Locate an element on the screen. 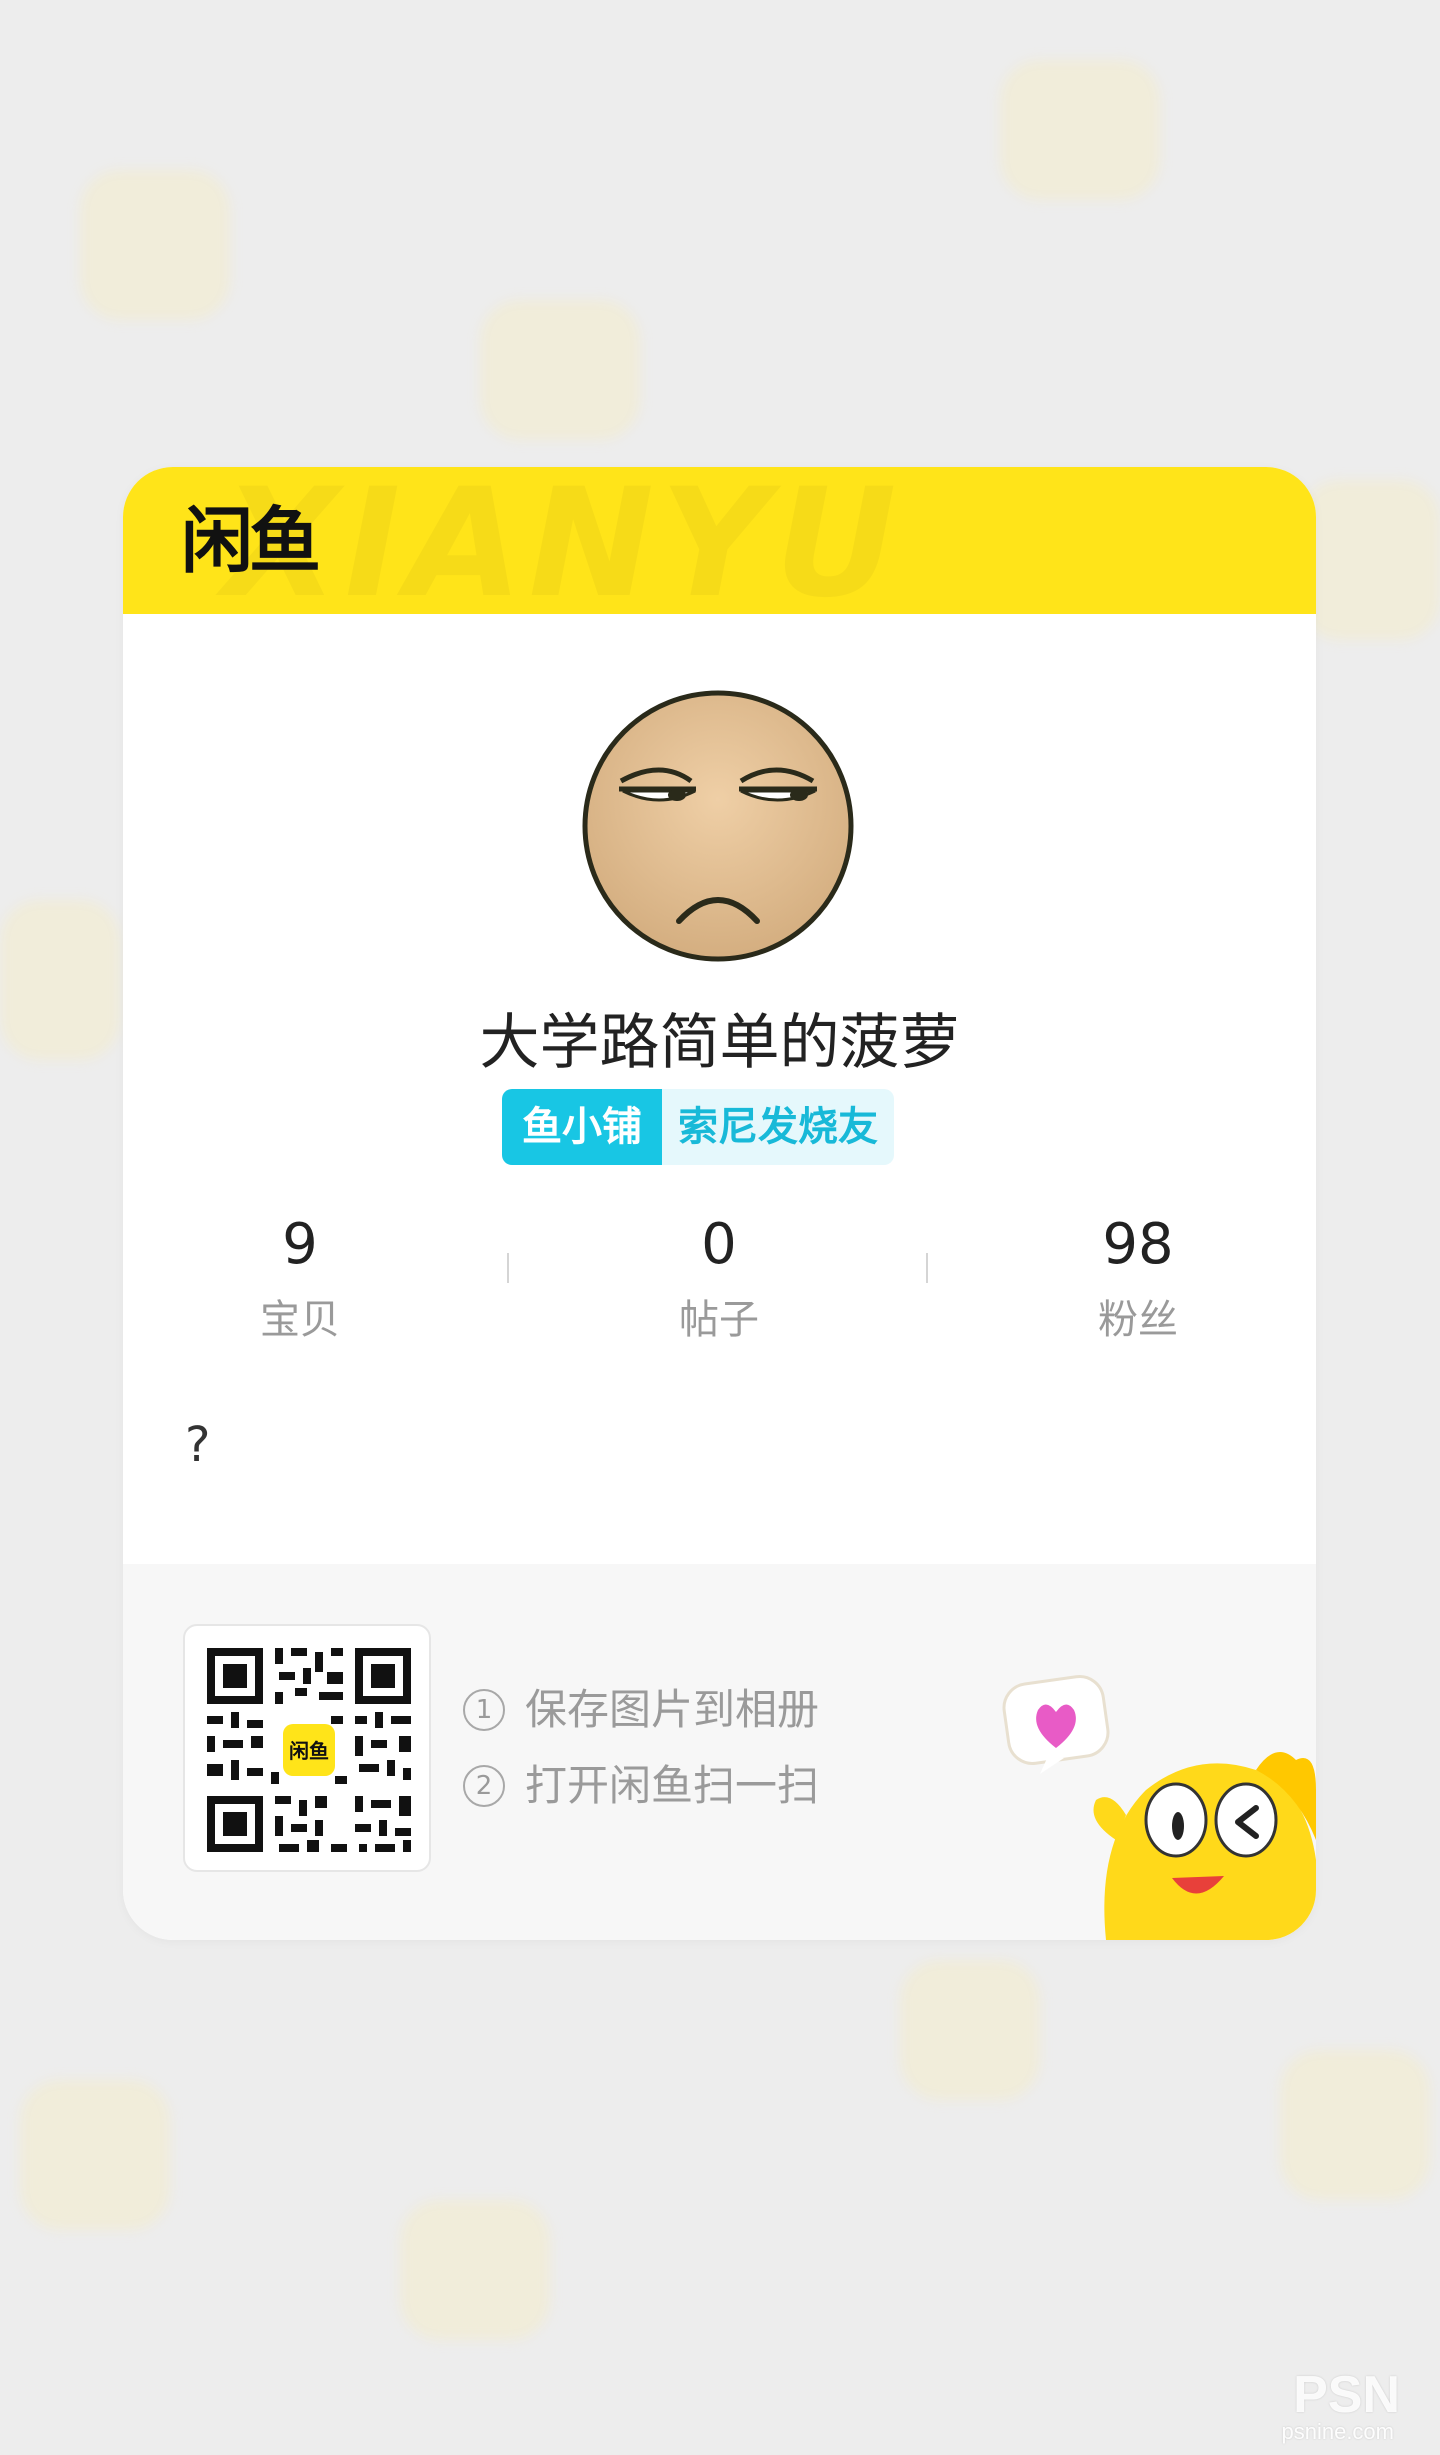 This screenshot has width=1440, height=2455. instruction-step: 2 打开闲鱼扫一扫 is located at coordinates (641, 1786).